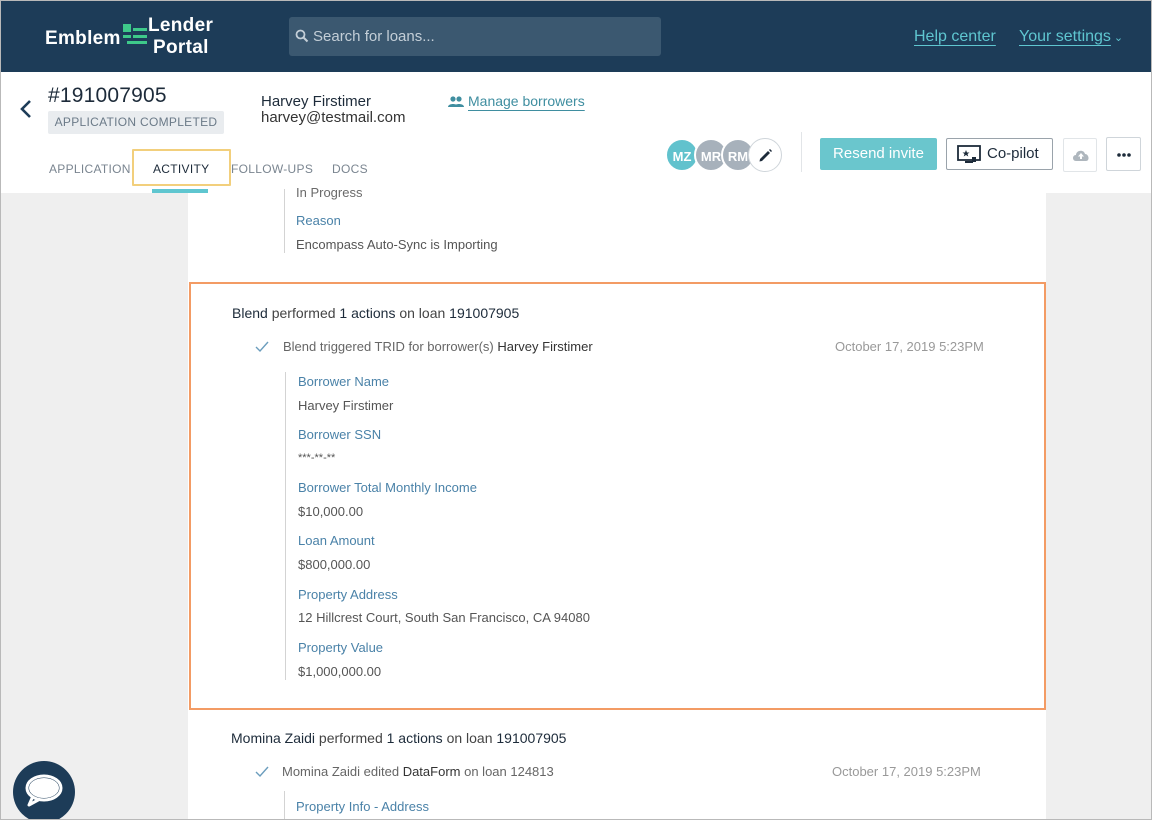 The image size is (1152, 820). I want to click on field-value-loan-amount: $800,000.00, so click(334, 564).